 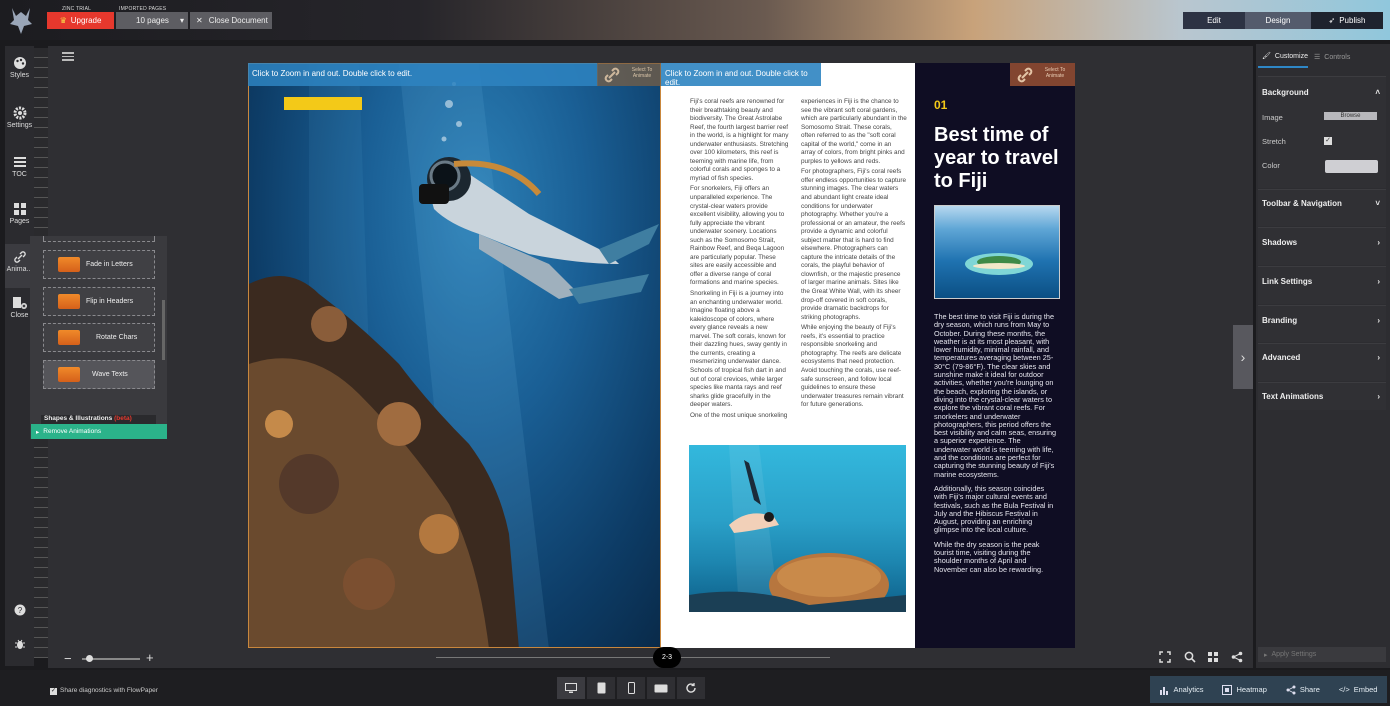 What do you see at coordinates (99, 239) in the screenshot?
I see `animation-item-partial` at bounding box center [99, 239].